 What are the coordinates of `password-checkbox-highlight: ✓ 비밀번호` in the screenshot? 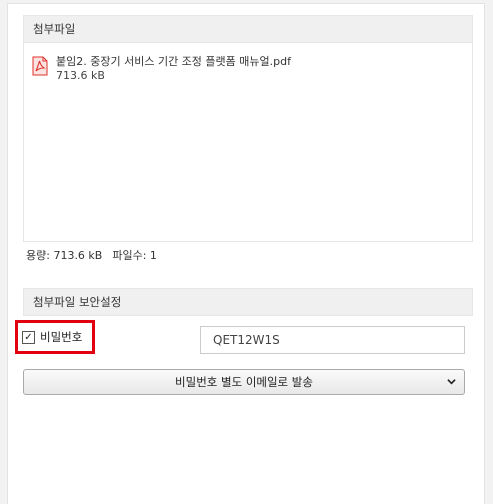 It's located at (55, 337).